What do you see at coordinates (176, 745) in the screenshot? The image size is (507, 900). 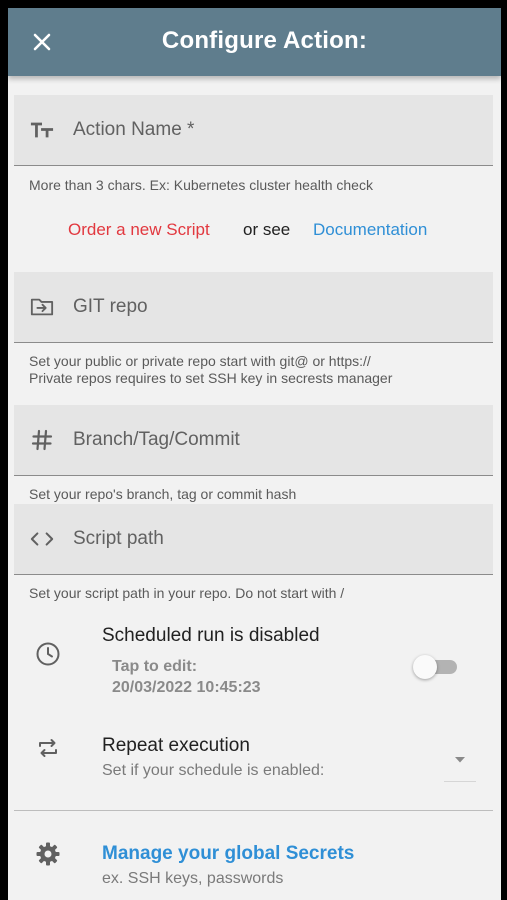 I see `repeat-title: Repeat execution` at bounding box center [176, 745].